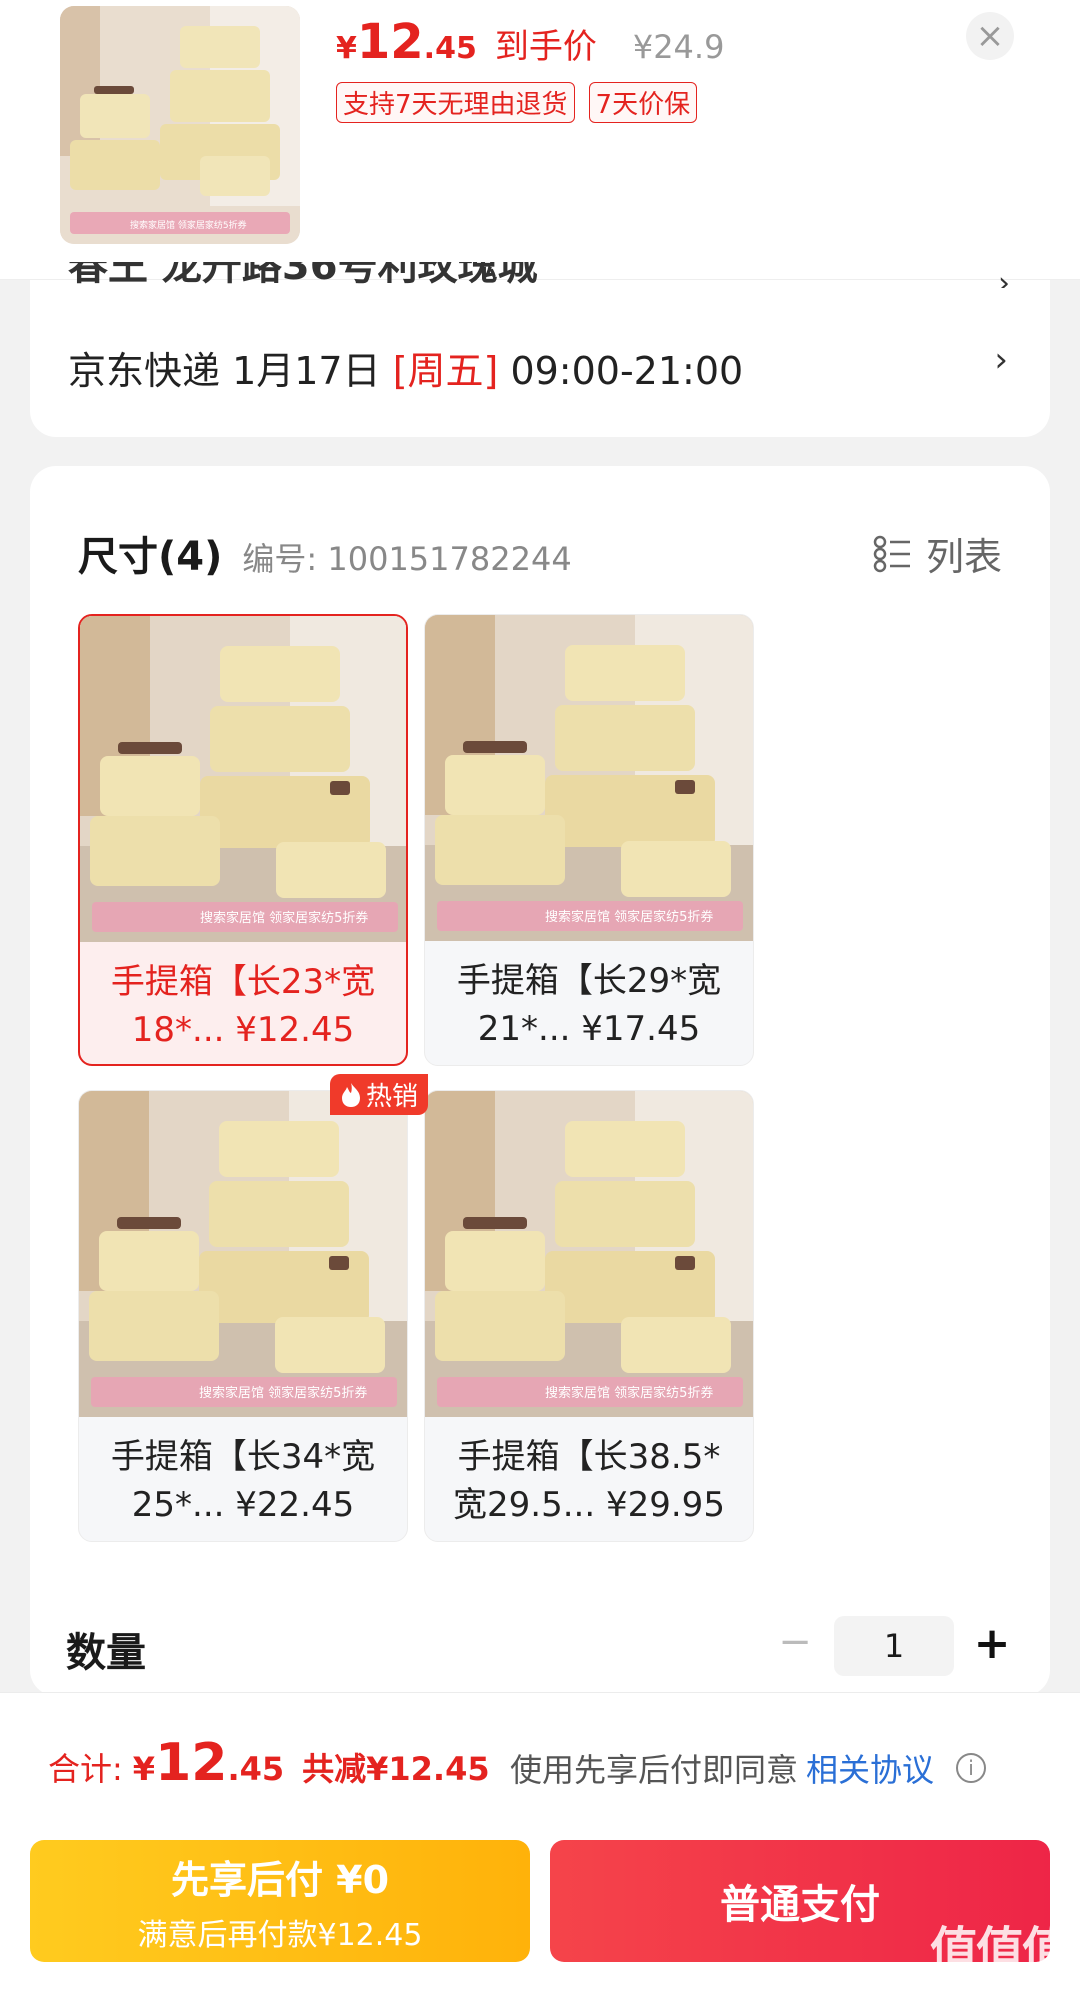  I want to click on info-icon: i, so click(971, 1768).